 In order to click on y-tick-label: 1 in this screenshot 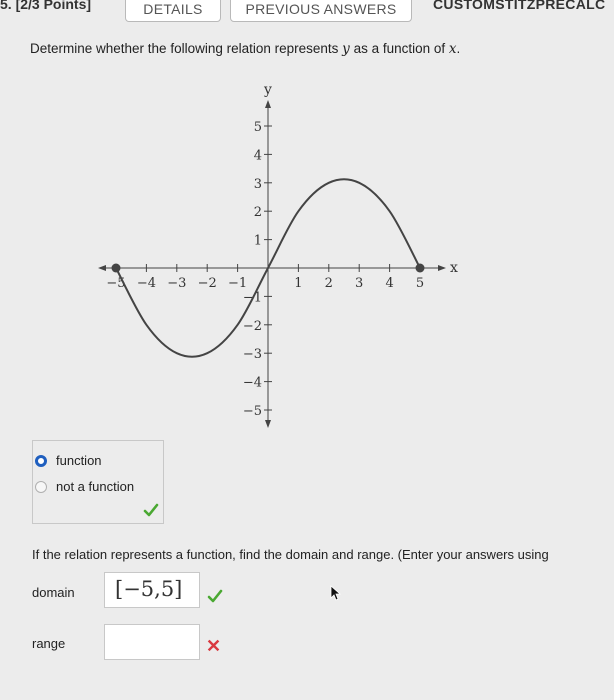, I will do `click(258, 241)`.